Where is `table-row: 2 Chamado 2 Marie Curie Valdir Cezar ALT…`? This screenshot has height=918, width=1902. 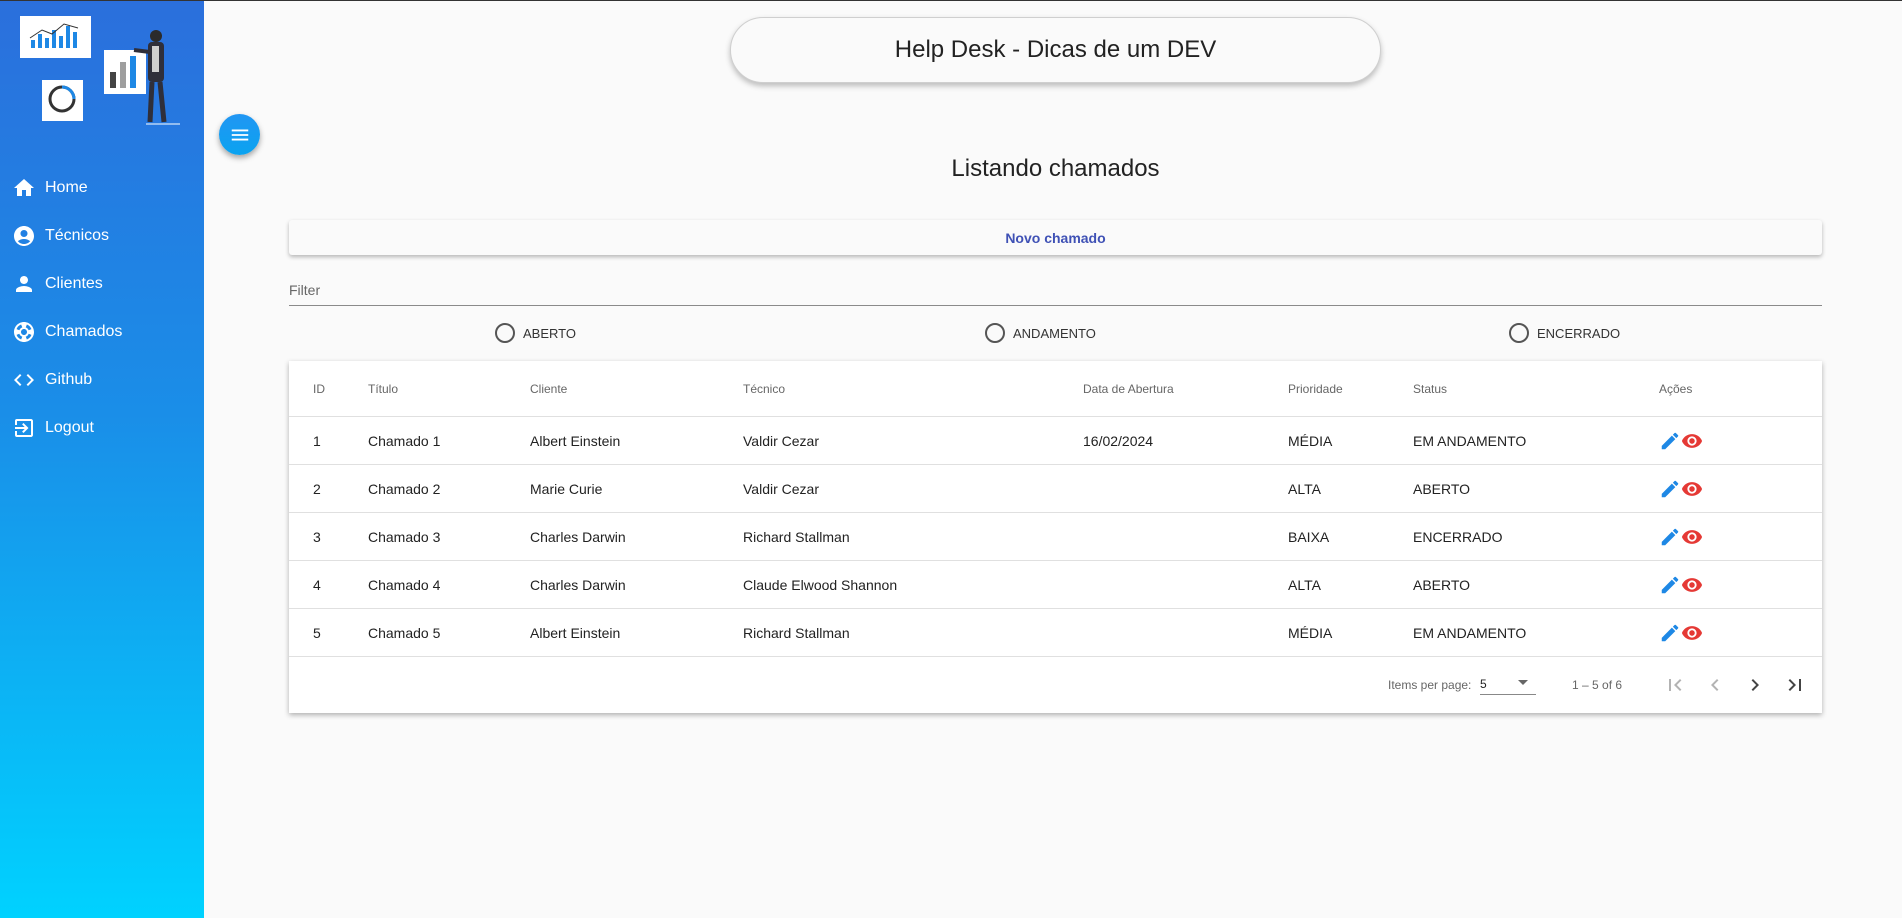 table-row: 2 Chamado 2 Marie Curie Valdir Cezar ALT… is located at coordinates (1055, 489).